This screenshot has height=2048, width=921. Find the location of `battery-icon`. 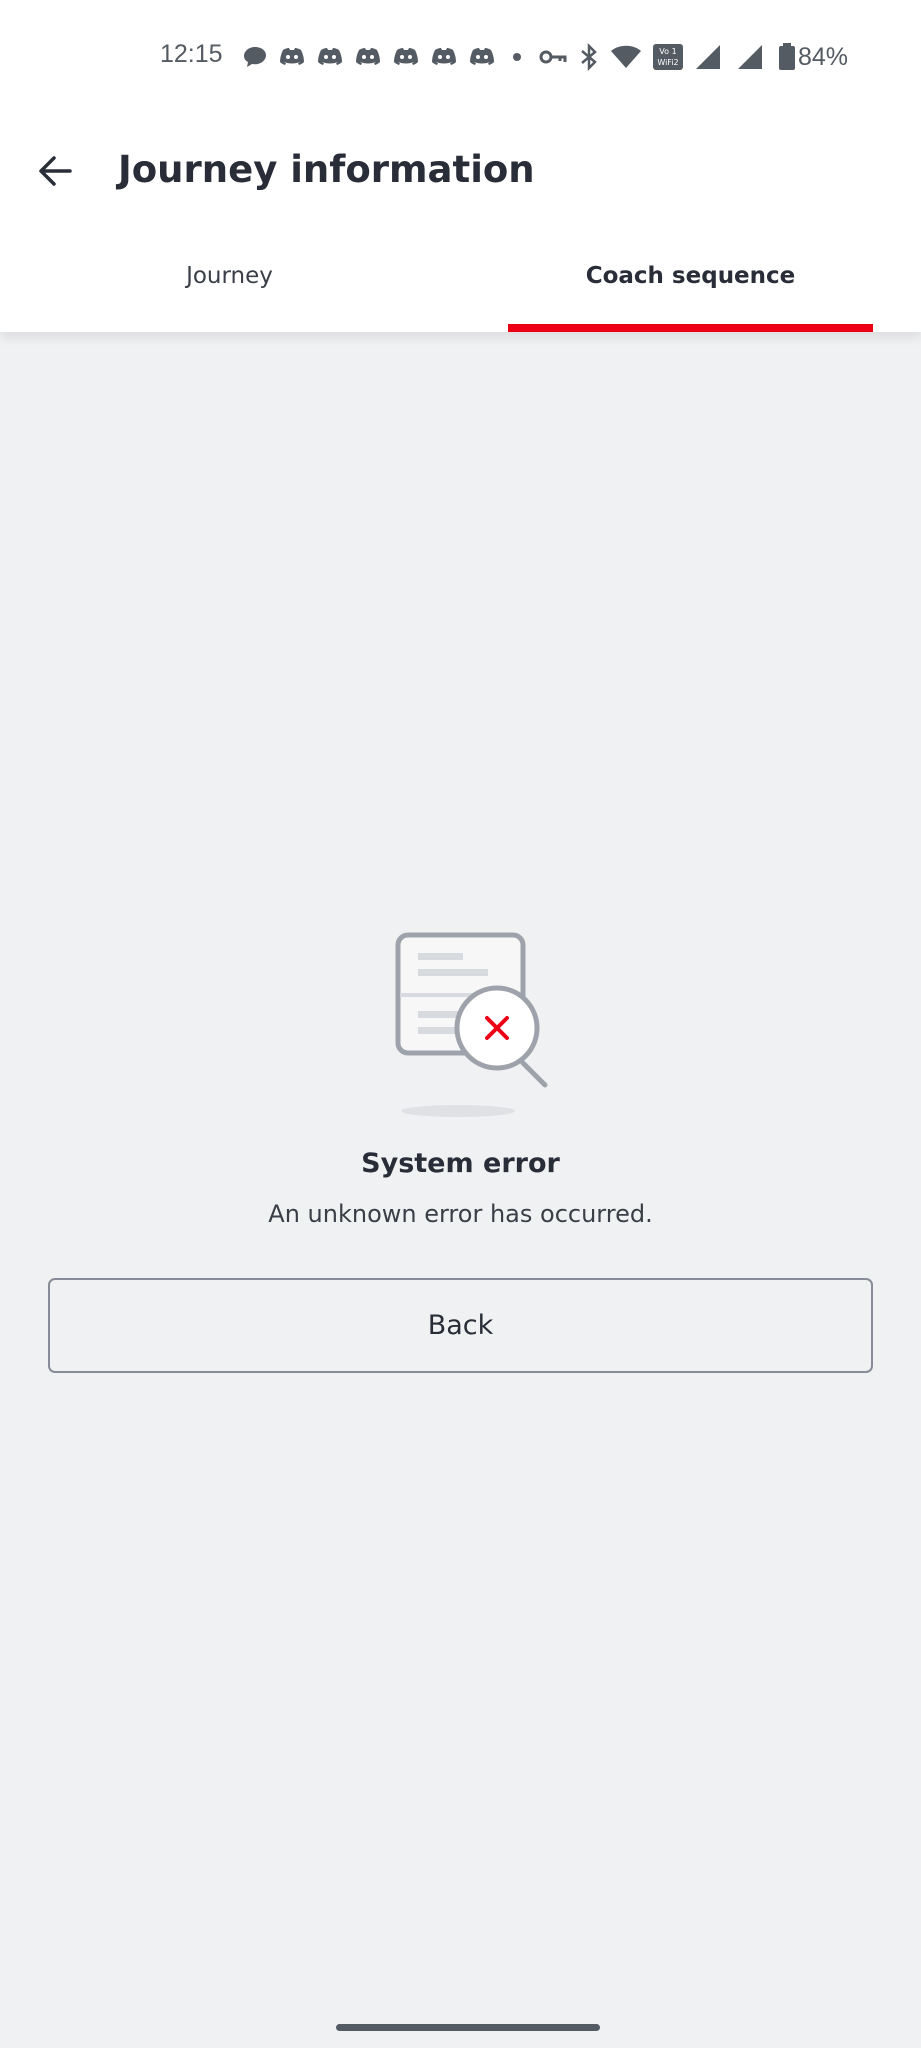

battery-icon is located at coordinates (787, 56).